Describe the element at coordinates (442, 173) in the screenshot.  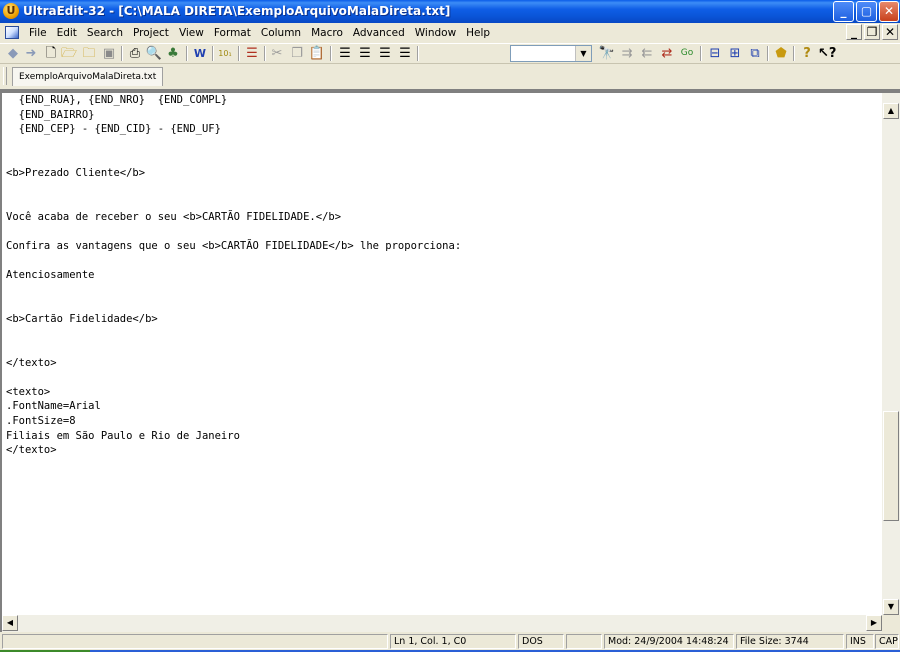
I see `editor-line: <b>Prezado Cliente</b>` at that location.